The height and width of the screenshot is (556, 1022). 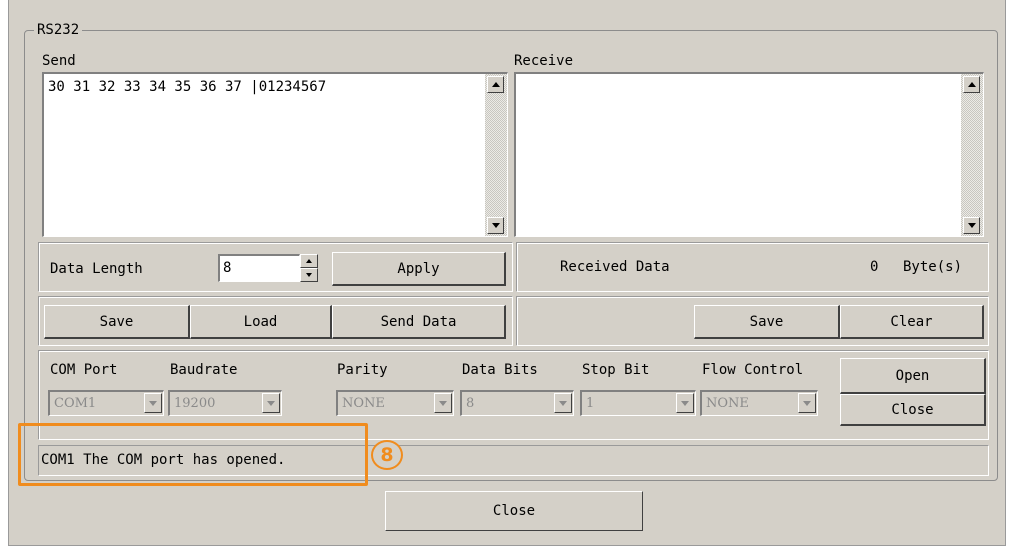 What do you see at coordinates (496, 155) in the screenshot?
I see `send-scrollbar` at bounding box center [496, 155].